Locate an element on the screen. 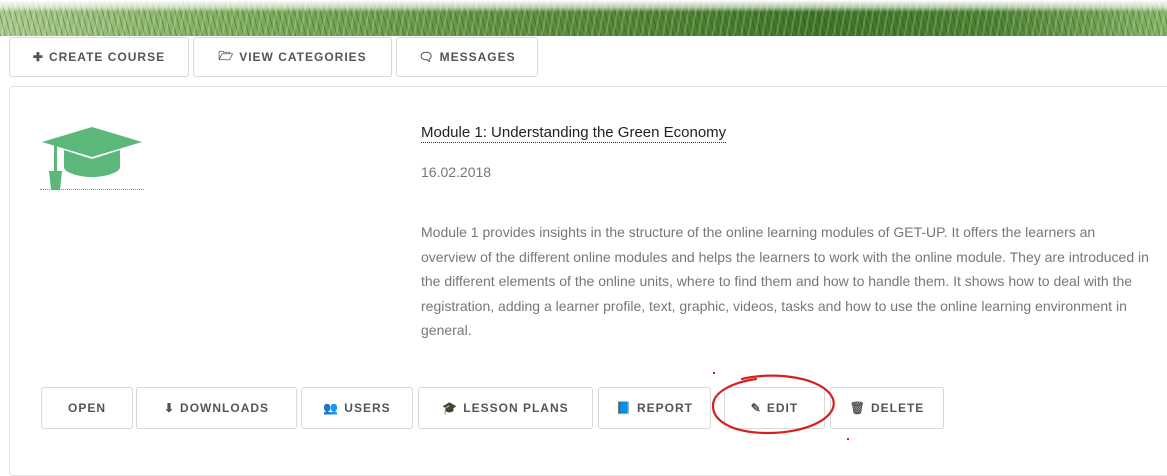 The image size is (1167, 476). download-icon: ⬇ is located at coordinates (169, 408).